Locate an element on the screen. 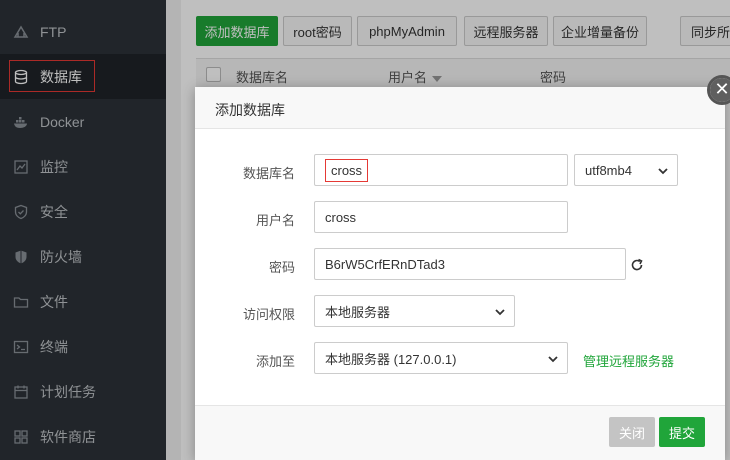 This screenshot has width=730, height=460. dialog-close-button: ✕ is located at coordinates (718, 90).